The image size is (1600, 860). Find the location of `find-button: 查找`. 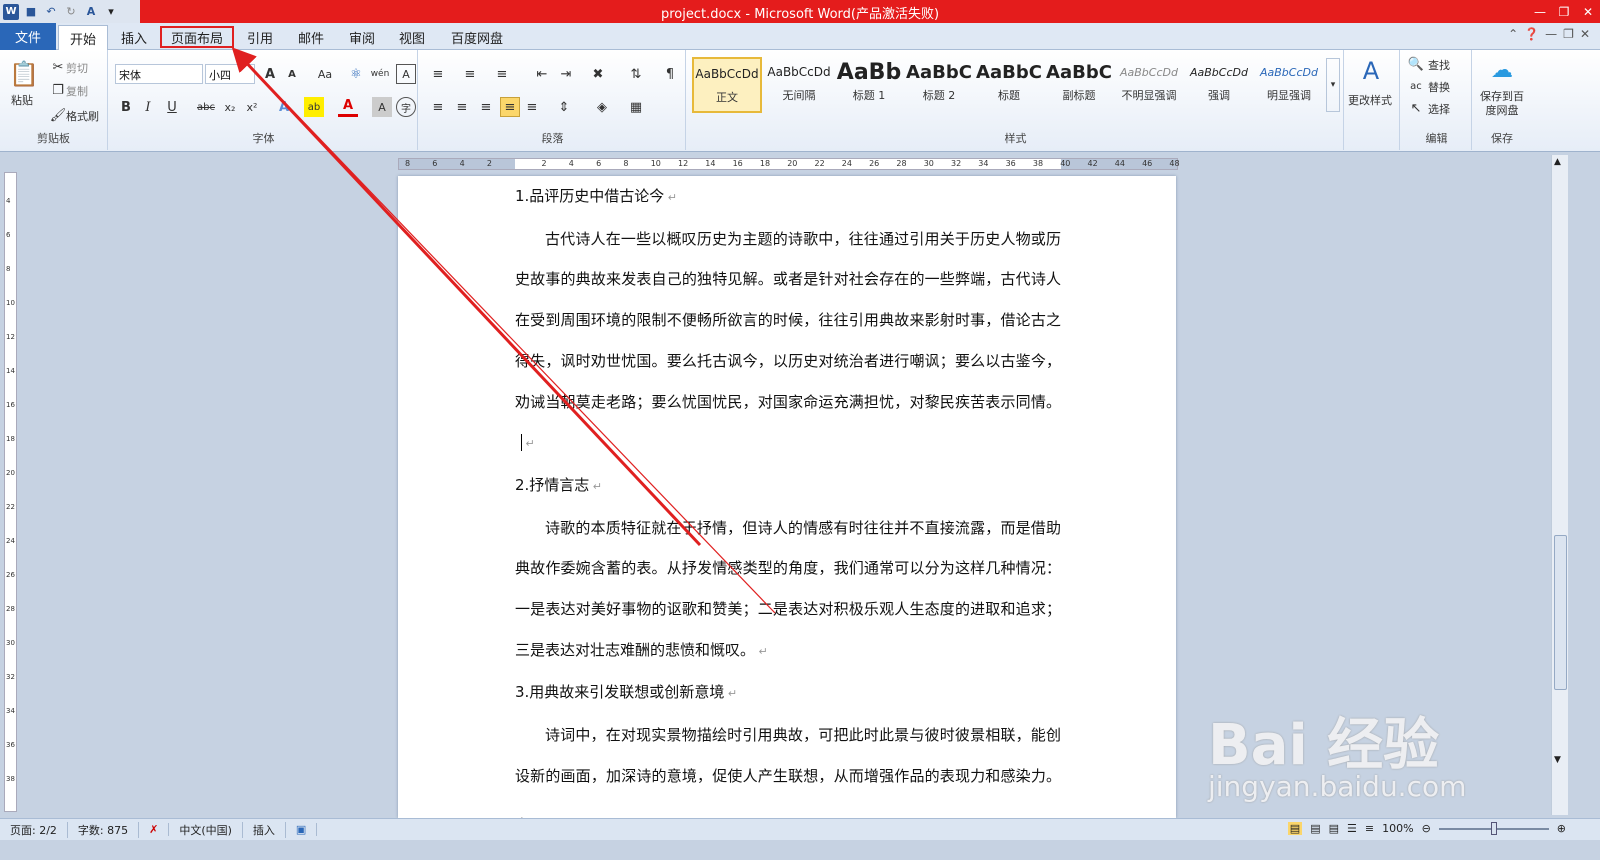

find-button: 查找 is located at coordinates (1439, 65).